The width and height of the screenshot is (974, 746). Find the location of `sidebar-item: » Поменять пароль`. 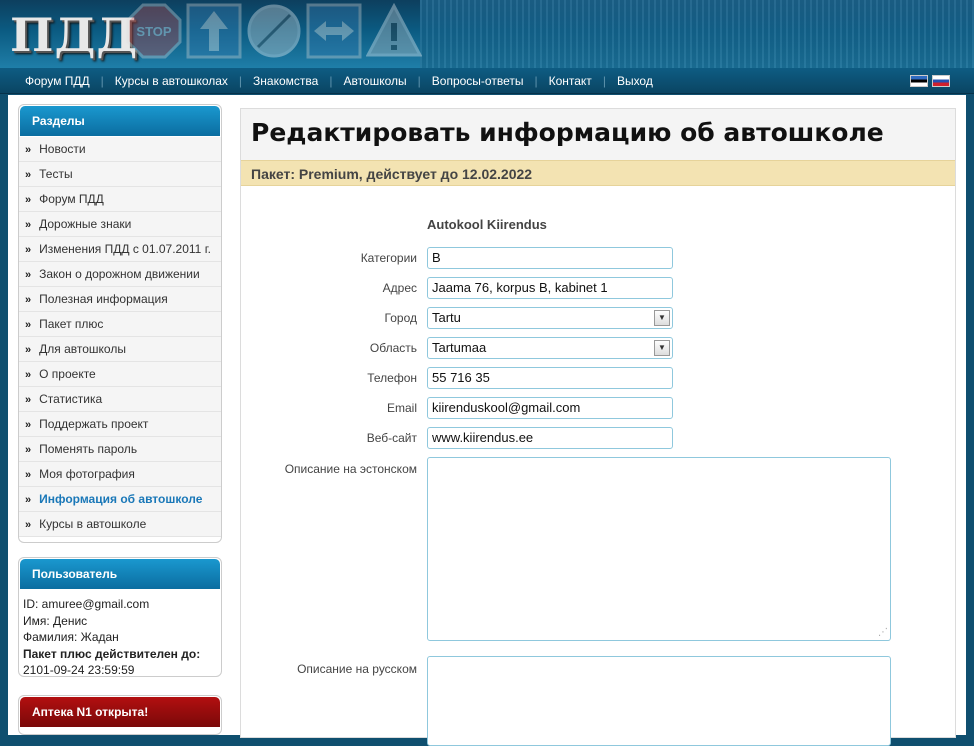

sidebar-item: » Поменять пароль is located at coordinates (120, 449).